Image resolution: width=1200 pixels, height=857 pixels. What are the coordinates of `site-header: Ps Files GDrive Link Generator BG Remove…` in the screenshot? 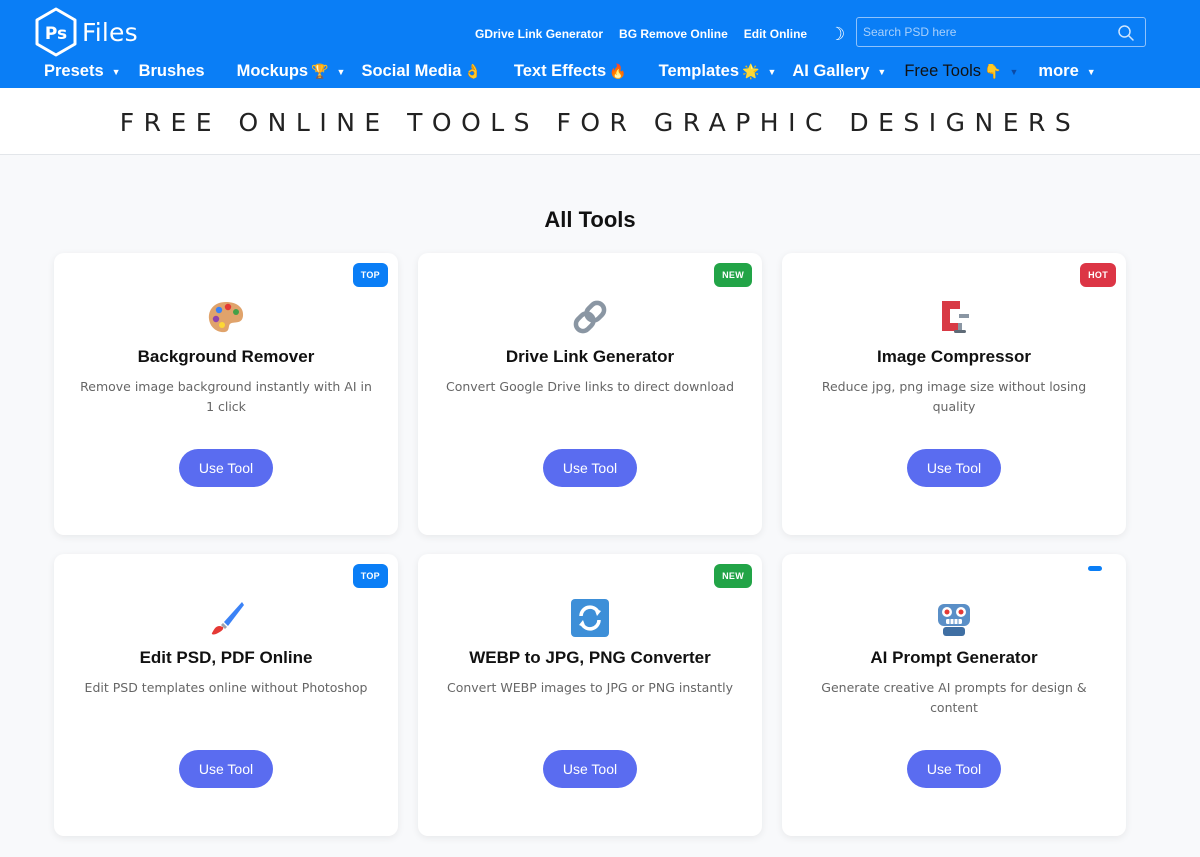 It's located at (600, 44).